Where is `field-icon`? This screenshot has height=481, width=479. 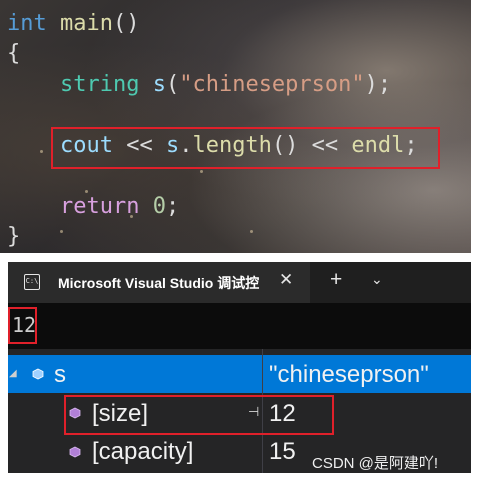
field-icon is located at coordinates (75, 452).